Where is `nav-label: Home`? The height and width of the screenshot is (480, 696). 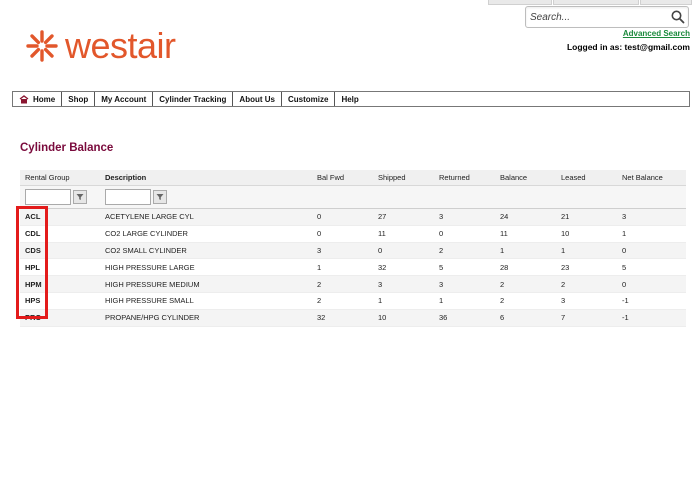
nav-label: Home is located at coordinates (44, 99).